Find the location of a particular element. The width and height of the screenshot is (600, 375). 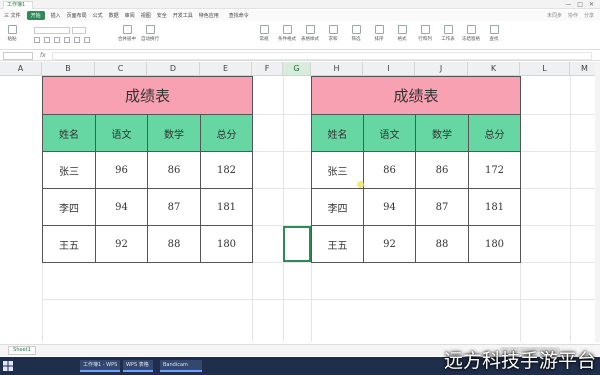

border-icon is located at coordinates (67, 40).